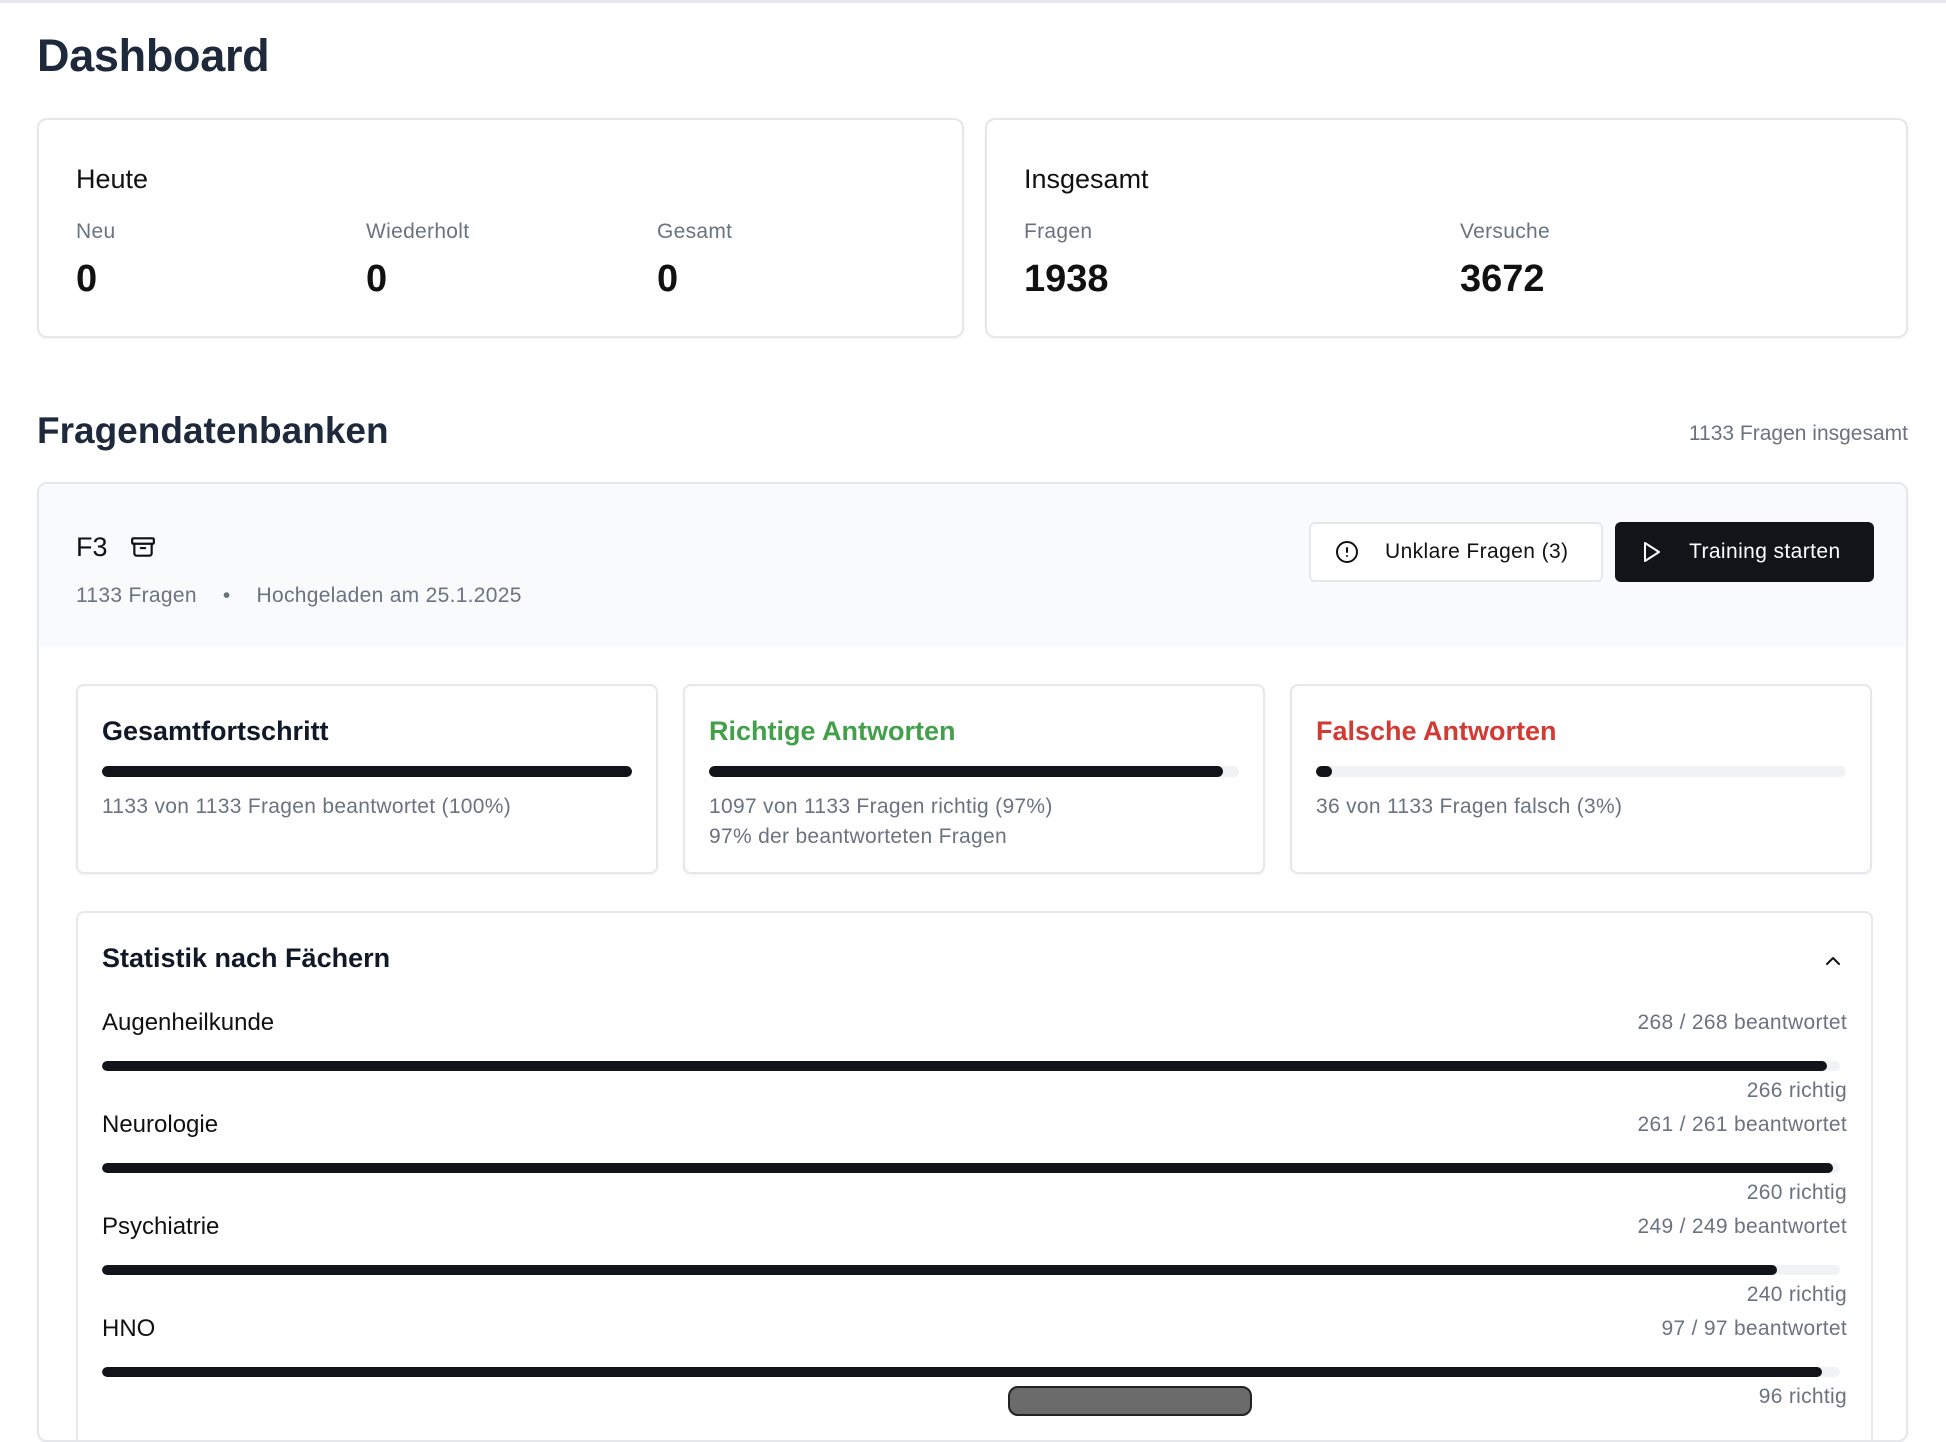 The width and height of the screenshot is (1946, 1442). Describe the element at coordinates (418, 231) in the screenshot. I see `stat-label: Wiederholt` at that location.